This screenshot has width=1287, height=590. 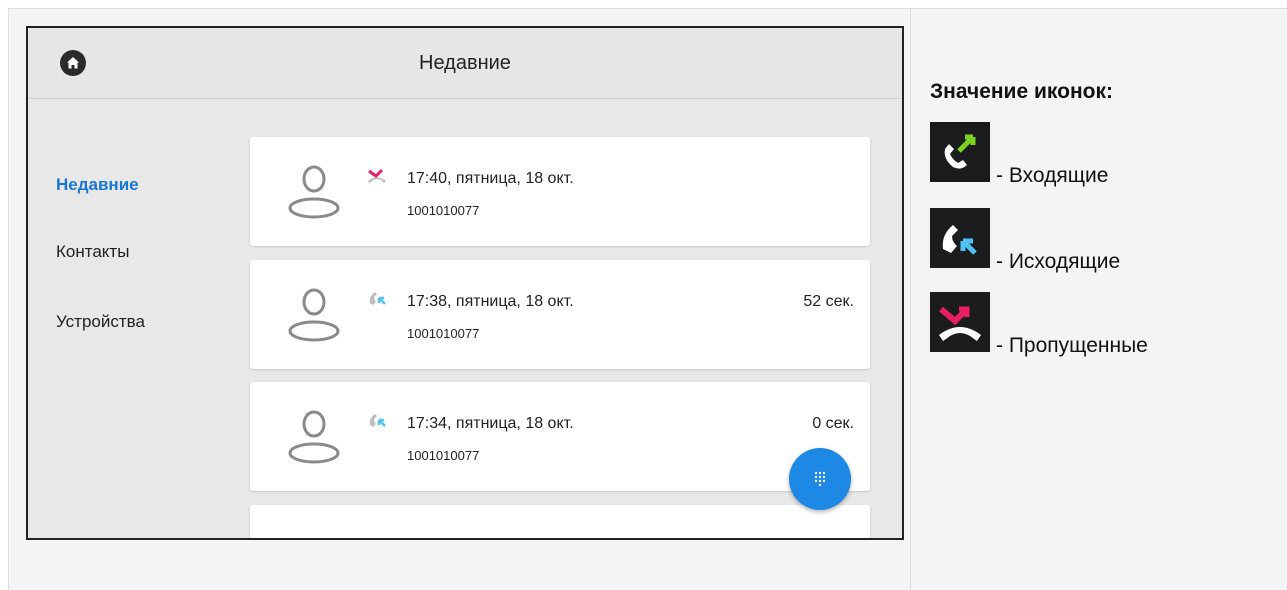 What do you see at coordinates (910, 298) in the screenshot?
I see `table-divider` at bounding box center [910, 298].